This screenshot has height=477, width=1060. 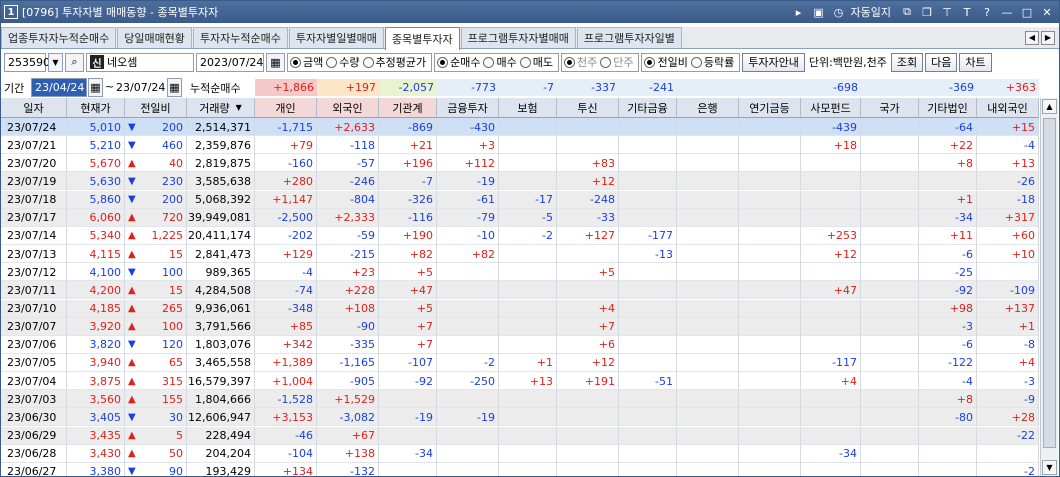 What do you see at coordinates (1049, 283) in the screenshot?
I see `scroll-thumb` at bounding box center [1049, 283].